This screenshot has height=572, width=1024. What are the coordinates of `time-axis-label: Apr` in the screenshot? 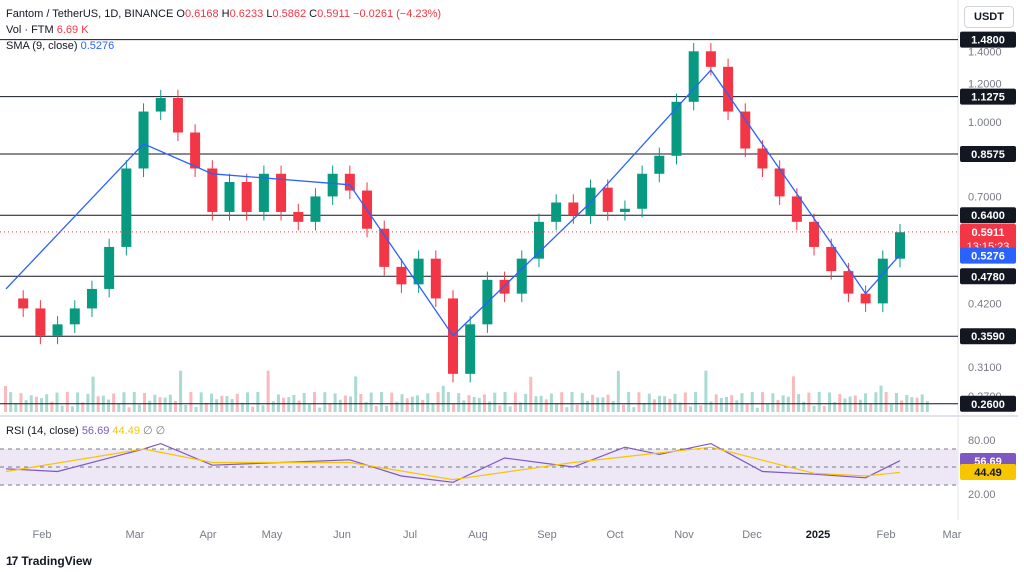 It's located at (207, 535).